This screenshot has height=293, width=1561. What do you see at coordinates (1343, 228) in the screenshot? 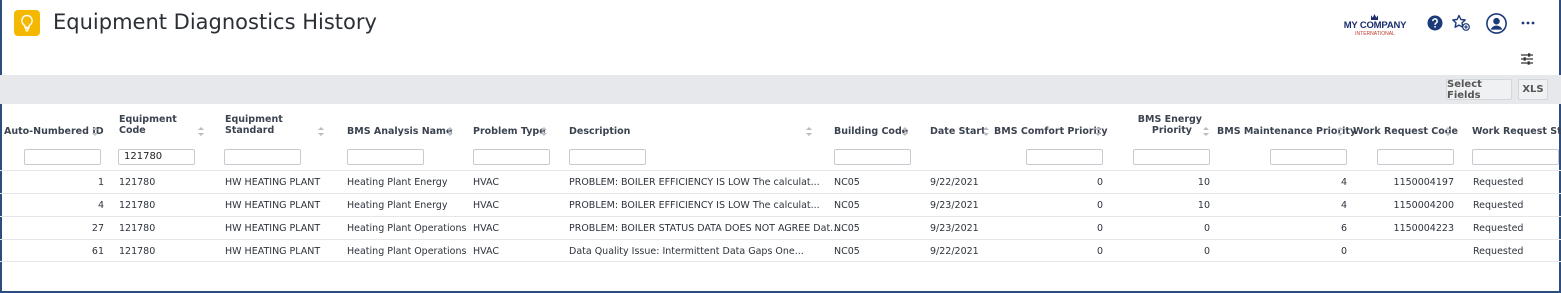
I see `cell-bms-maintenance-priority: 6` at bounding box center [1343, 228].